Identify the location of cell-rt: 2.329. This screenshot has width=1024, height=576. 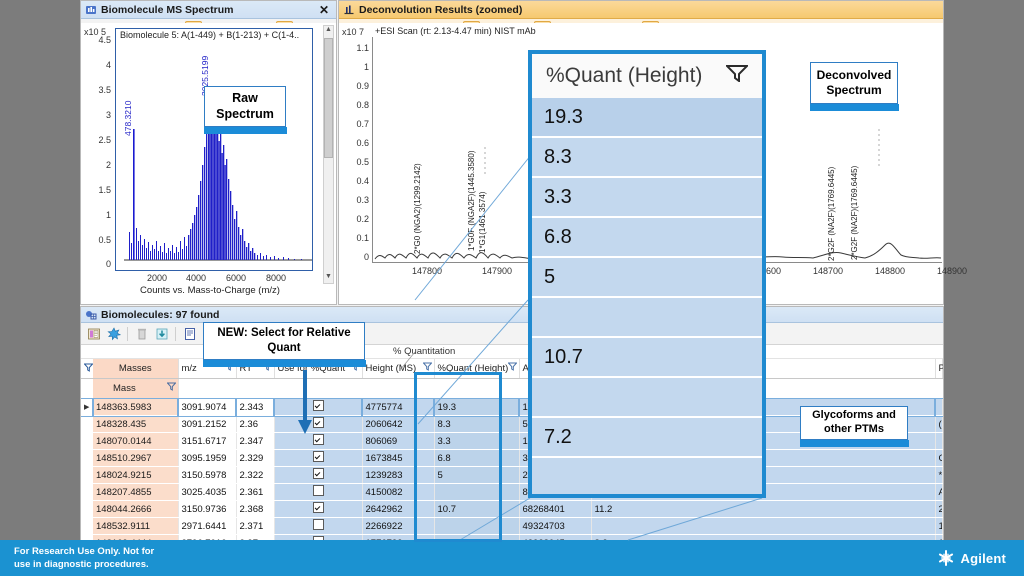
(255, 458).